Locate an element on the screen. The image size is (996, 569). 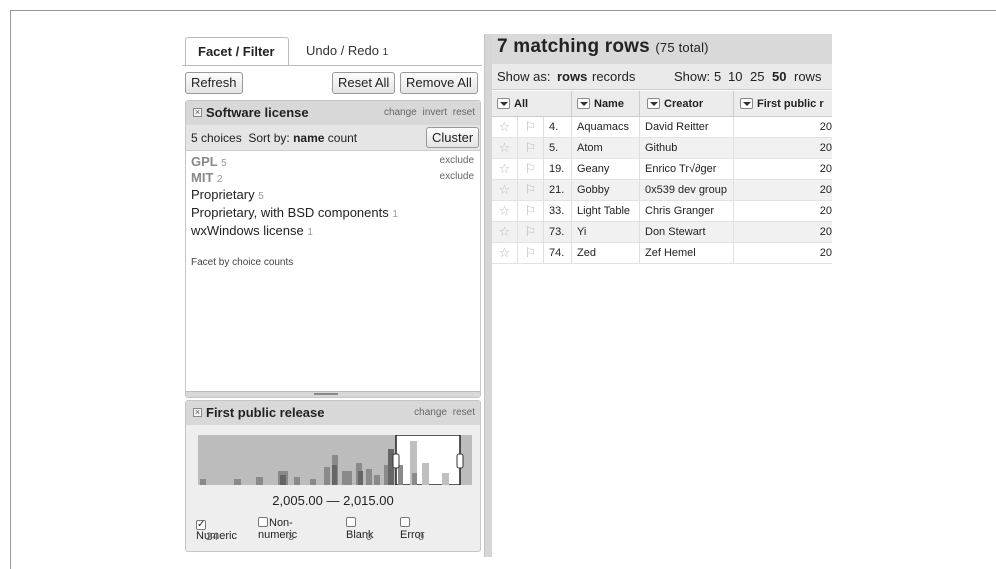
facet-header: × Software license change invert reset is located at coordinates (333, 113).